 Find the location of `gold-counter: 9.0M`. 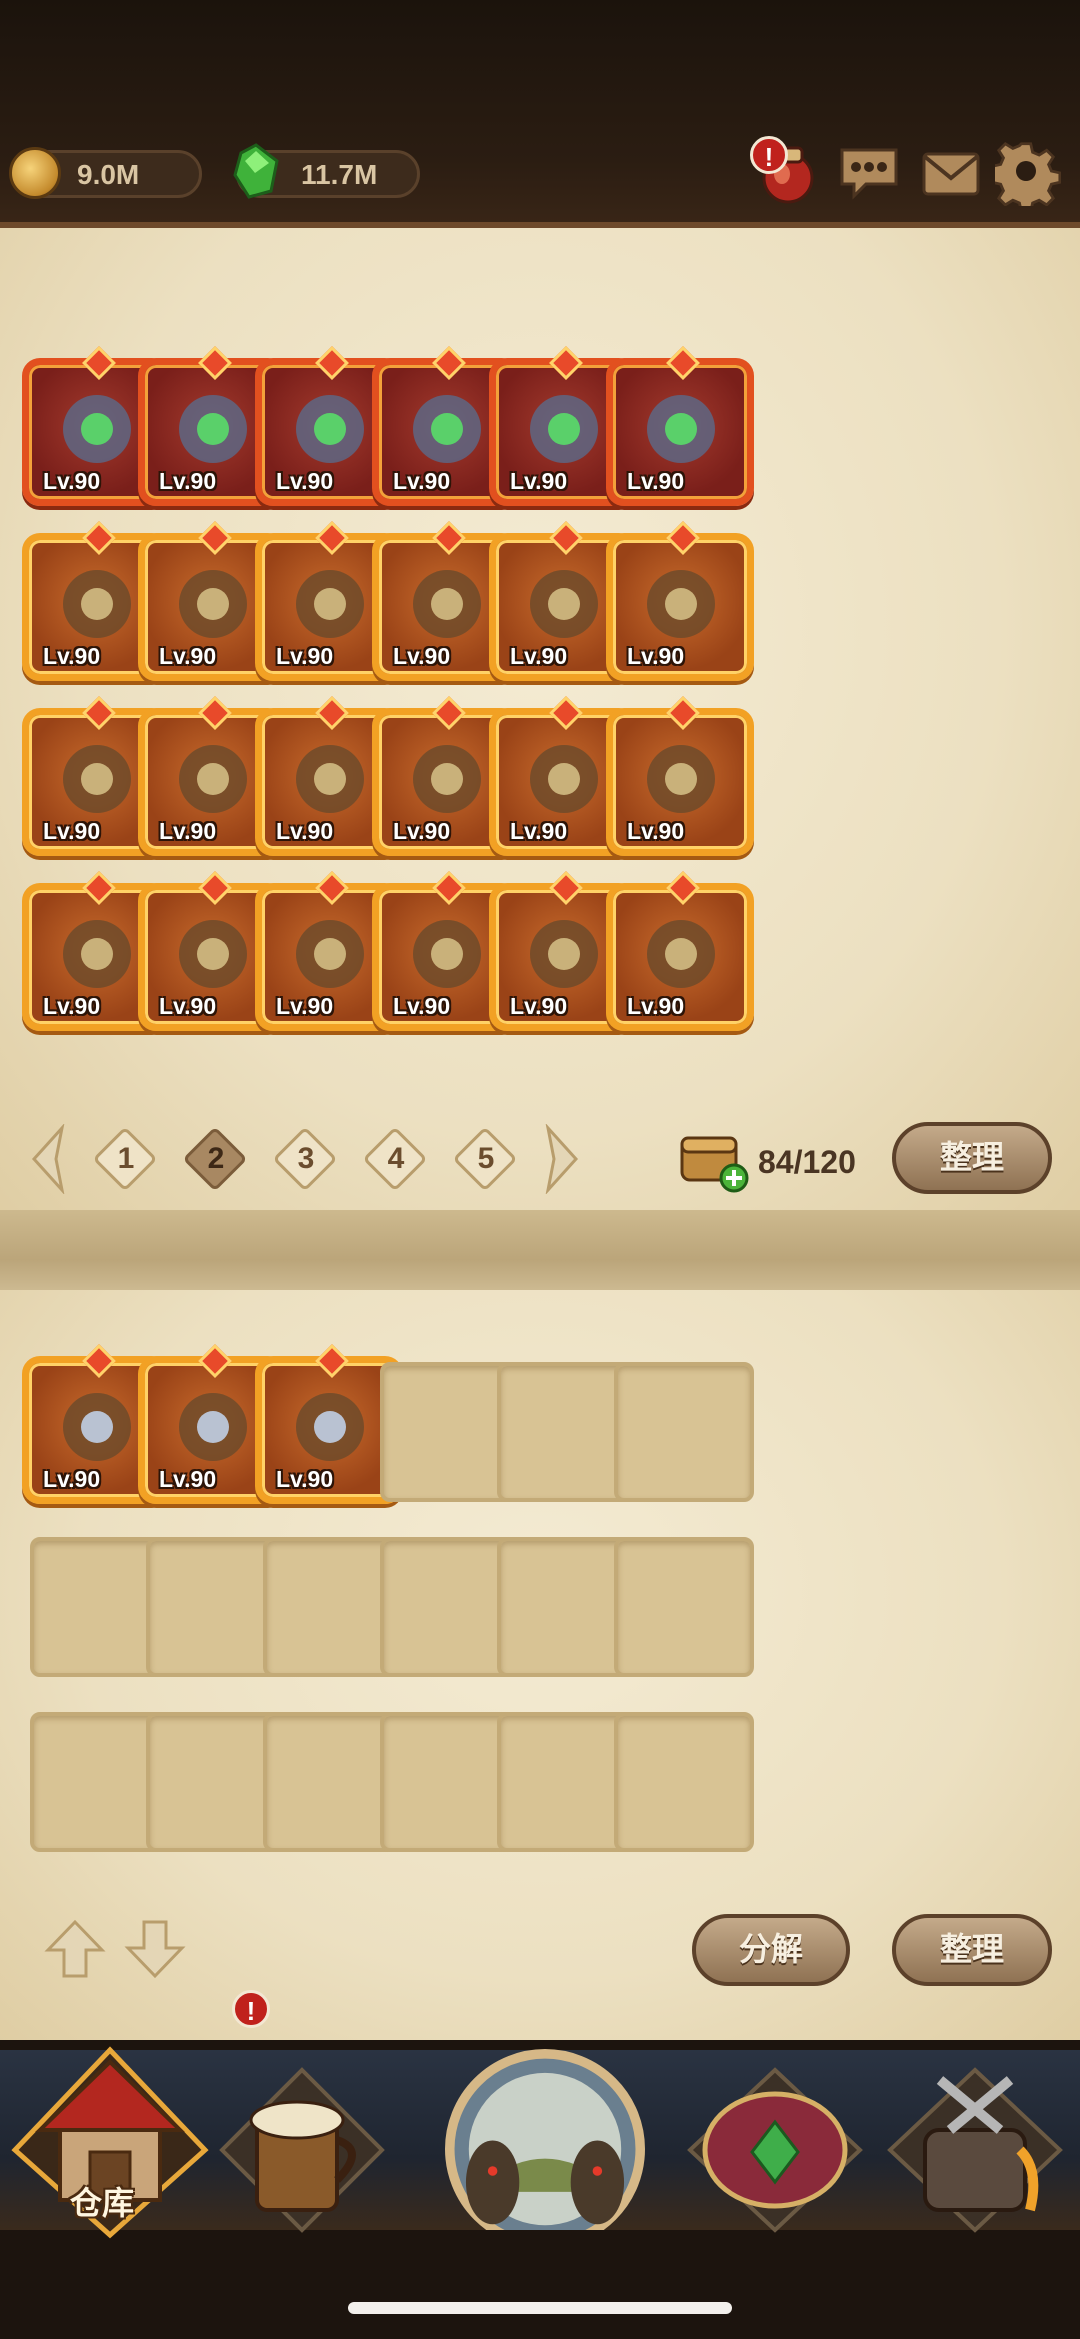

gold-counter: 9.0M is located at coordinates (105, 173).